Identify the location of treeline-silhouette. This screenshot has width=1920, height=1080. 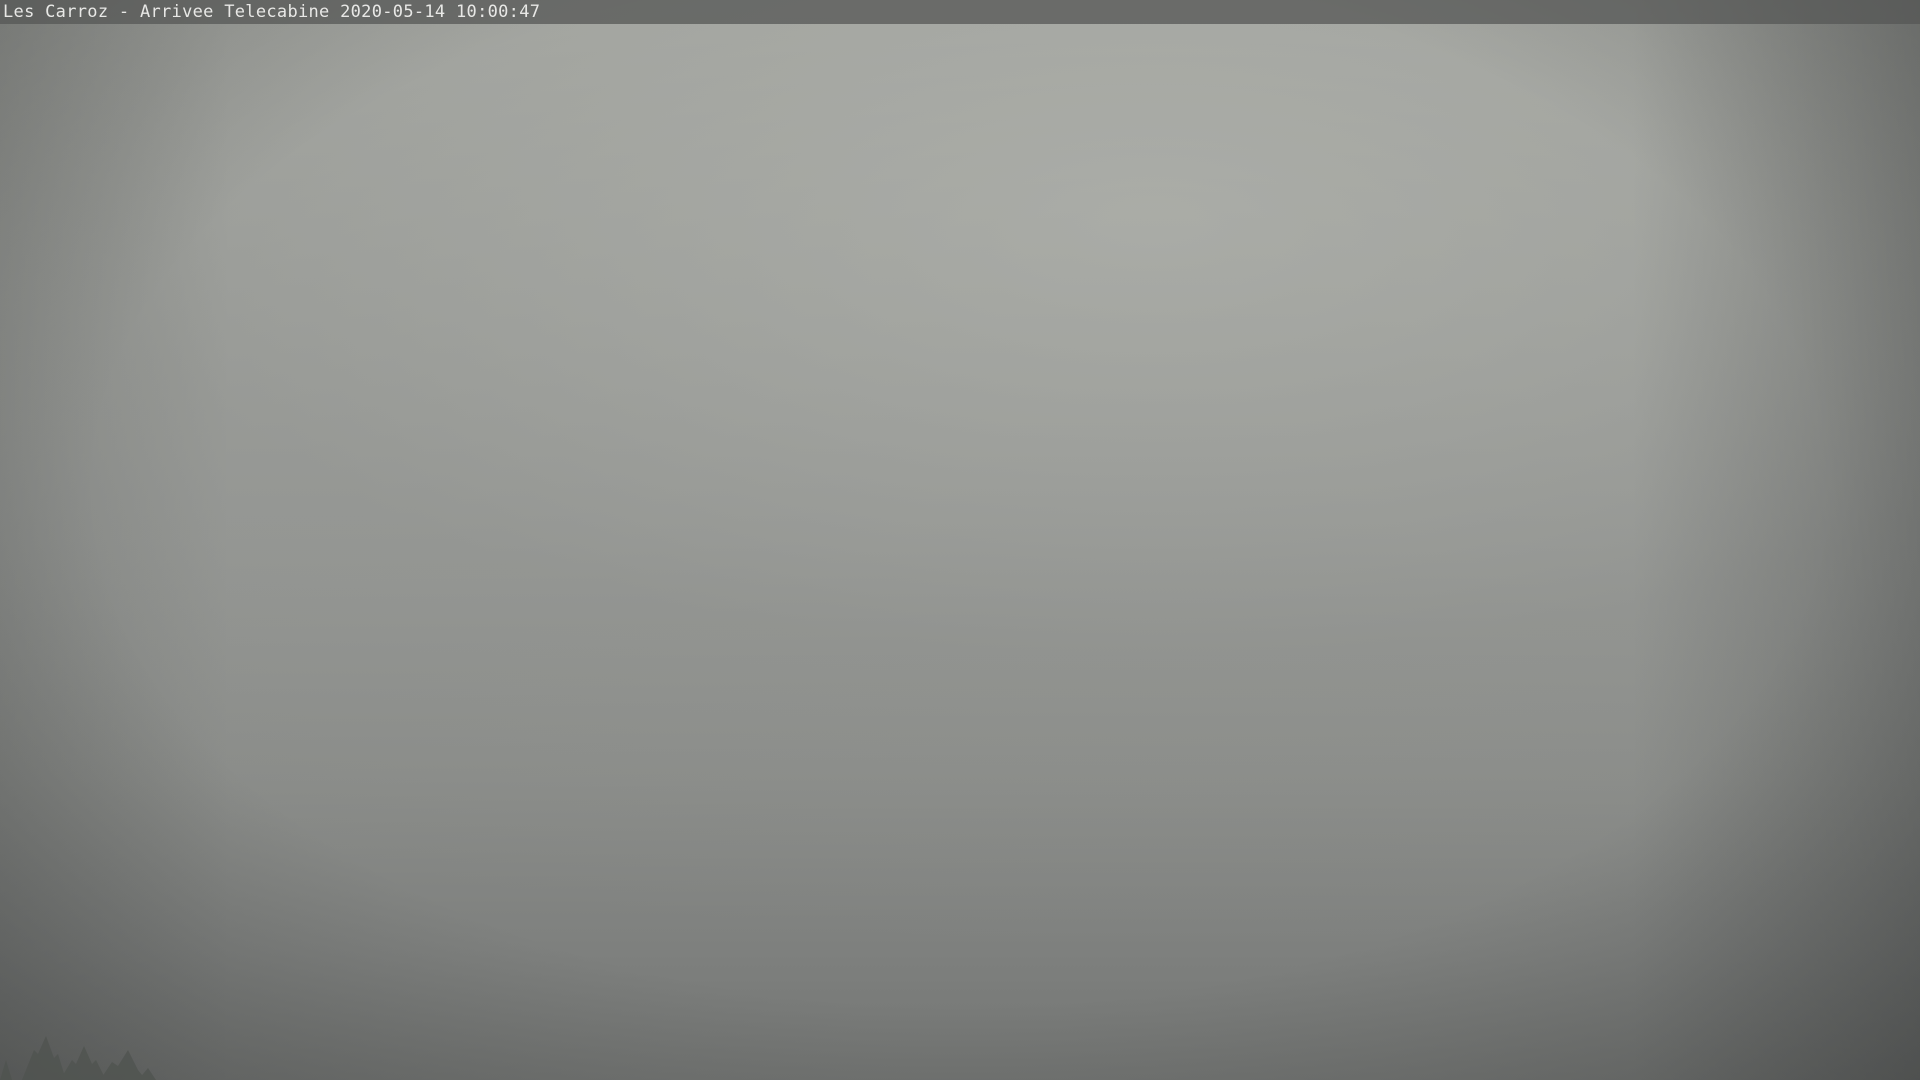
(78, 1058).